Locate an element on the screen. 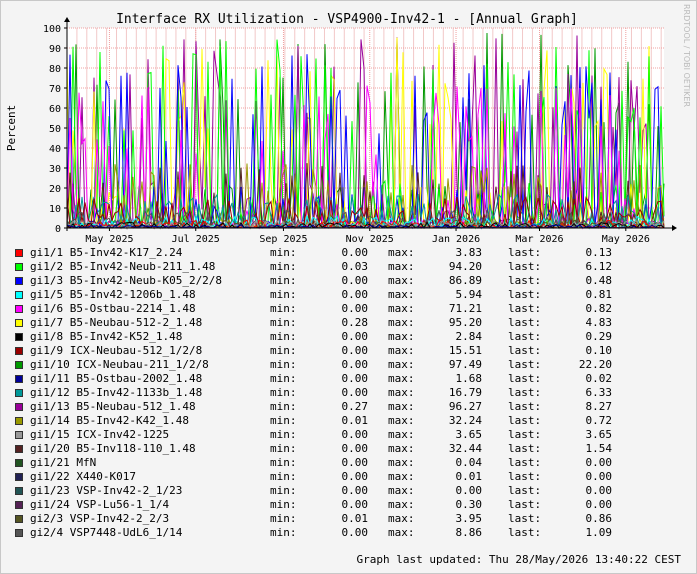 Image resolution: width=697 pixels, height=574 pixels. legend-max-value: 86.89 is located at coordinates (465, 280).